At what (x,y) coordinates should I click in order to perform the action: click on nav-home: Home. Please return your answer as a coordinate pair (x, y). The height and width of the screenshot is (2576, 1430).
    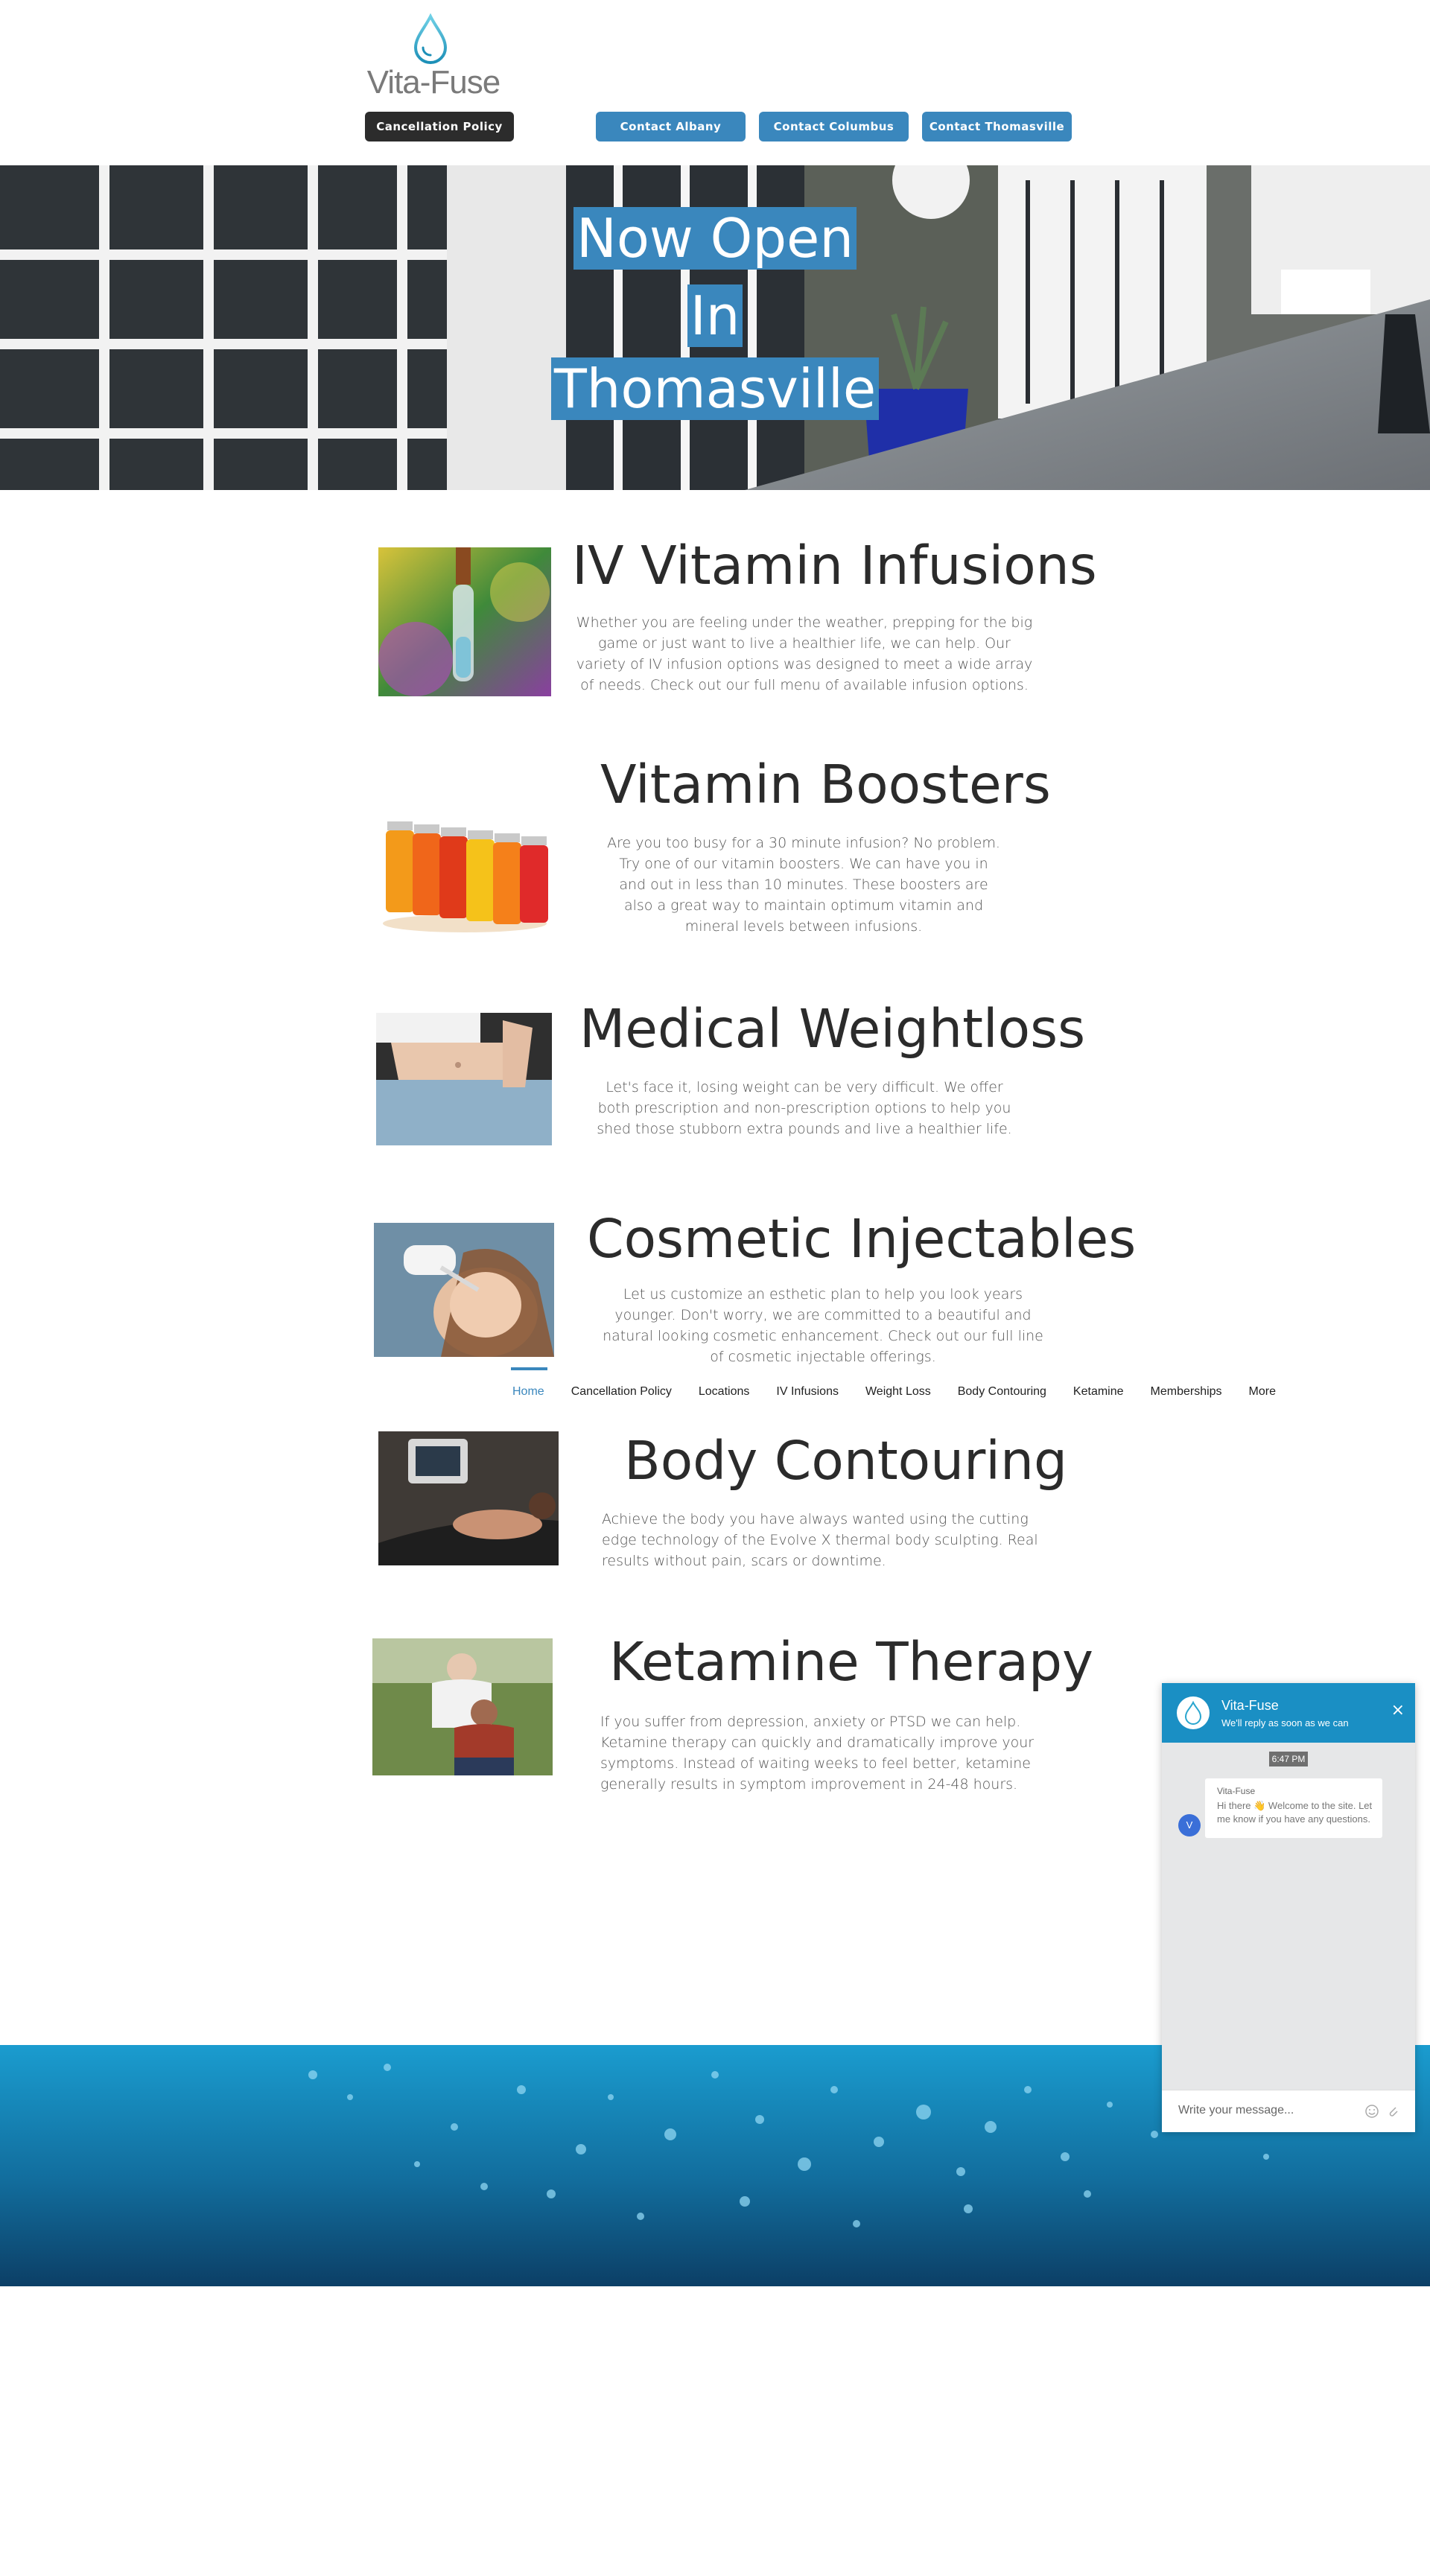
    Looking at the image, I should click on (534, 1394).